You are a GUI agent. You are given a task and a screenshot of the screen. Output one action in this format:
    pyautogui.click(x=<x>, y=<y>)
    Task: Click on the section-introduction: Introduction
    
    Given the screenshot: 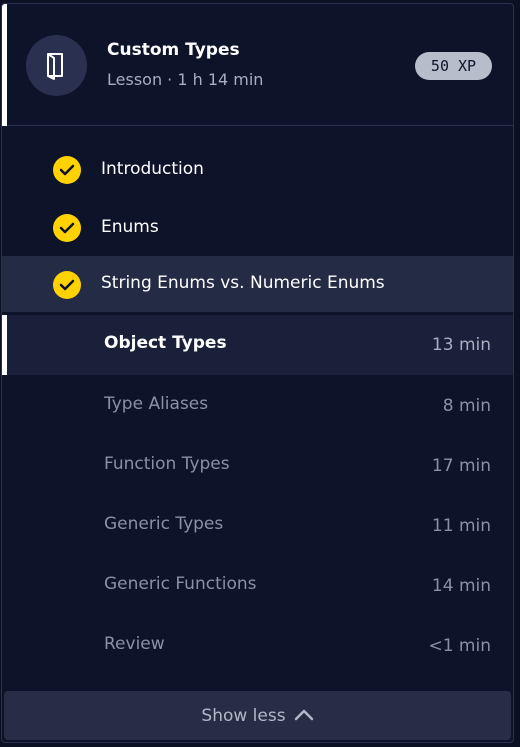 What is the action you would take?
    pyautogui.click(x=257, y=170)
    